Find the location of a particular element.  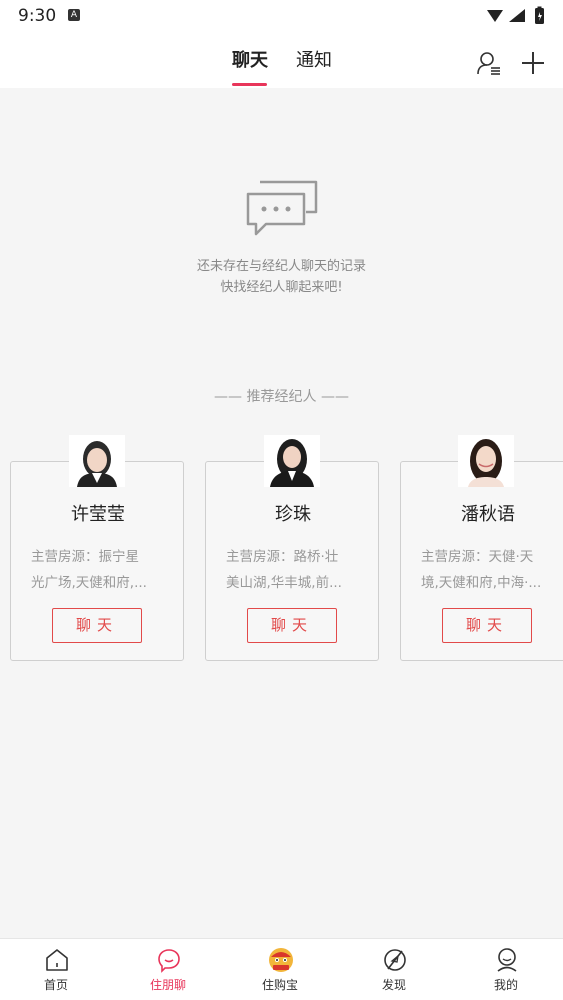

plus-icon is located at coordinates (533, 63).